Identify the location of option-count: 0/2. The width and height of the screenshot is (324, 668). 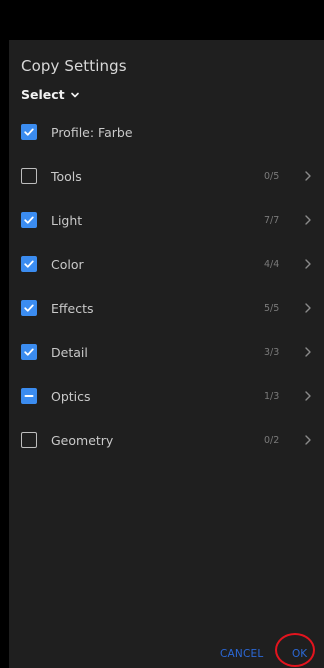
(272, 440).